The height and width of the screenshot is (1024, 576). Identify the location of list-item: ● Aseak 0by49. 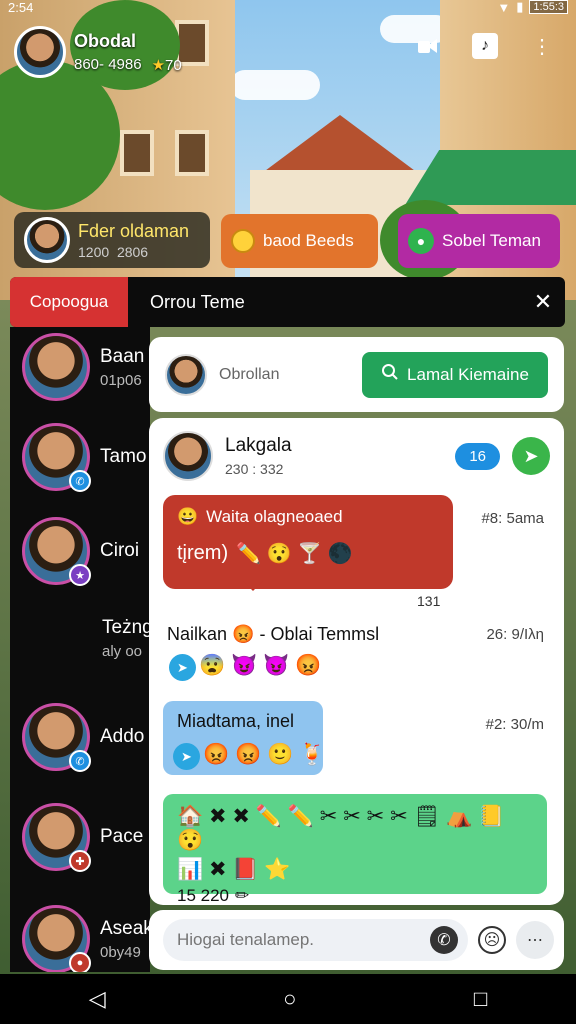
(86, 938).